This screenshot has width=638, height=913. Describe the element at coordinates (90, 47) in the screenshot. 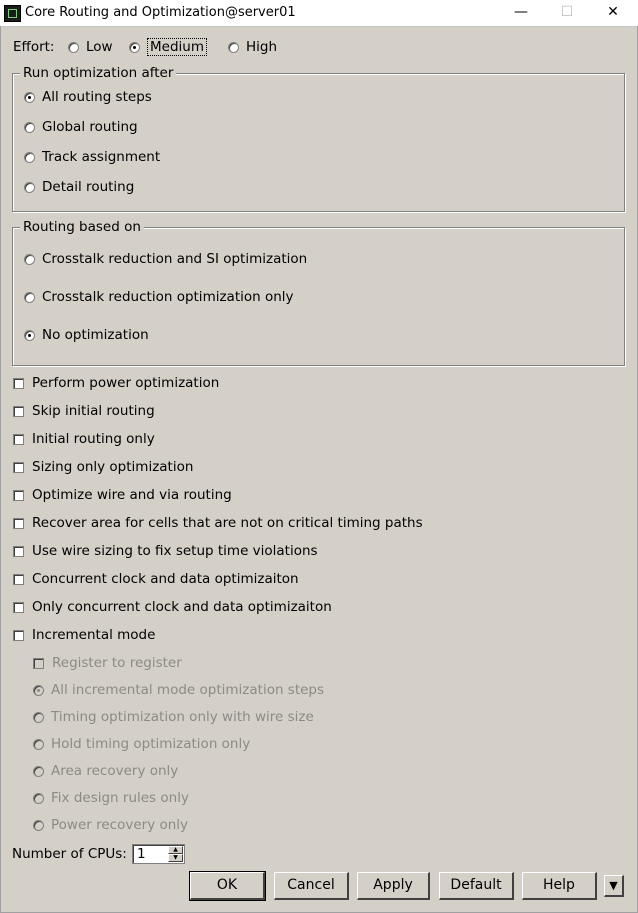

I see `effort-low-radio: Low` at that location.